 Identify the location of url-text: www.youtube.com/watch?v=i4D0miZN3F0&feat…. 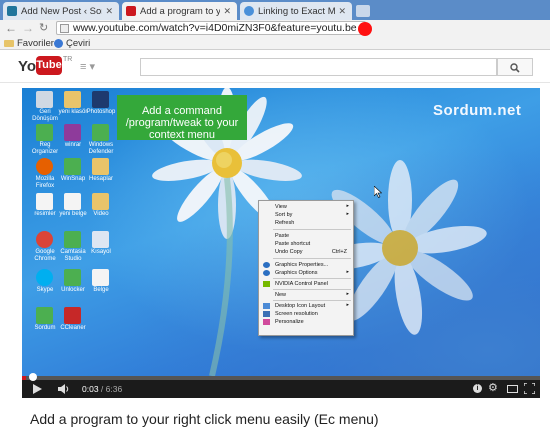
(215, 28).